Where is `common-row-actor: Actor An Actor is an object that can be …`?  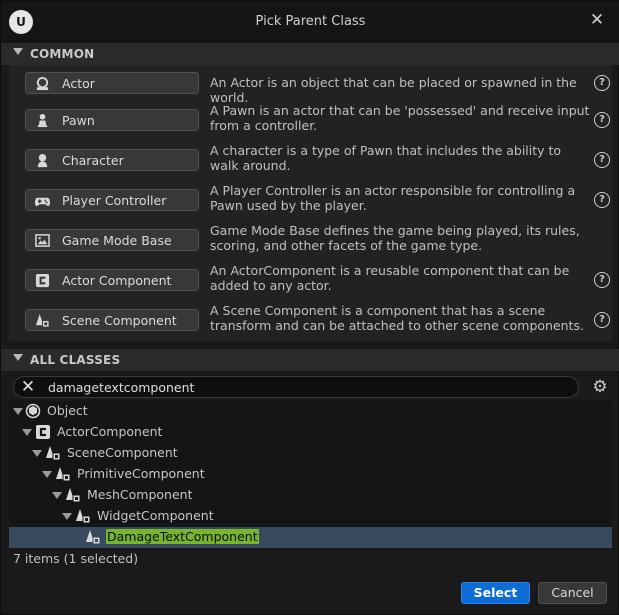 common-row-actor: Actor An Actor is an object that can be … is located at coordinates (317, 85).